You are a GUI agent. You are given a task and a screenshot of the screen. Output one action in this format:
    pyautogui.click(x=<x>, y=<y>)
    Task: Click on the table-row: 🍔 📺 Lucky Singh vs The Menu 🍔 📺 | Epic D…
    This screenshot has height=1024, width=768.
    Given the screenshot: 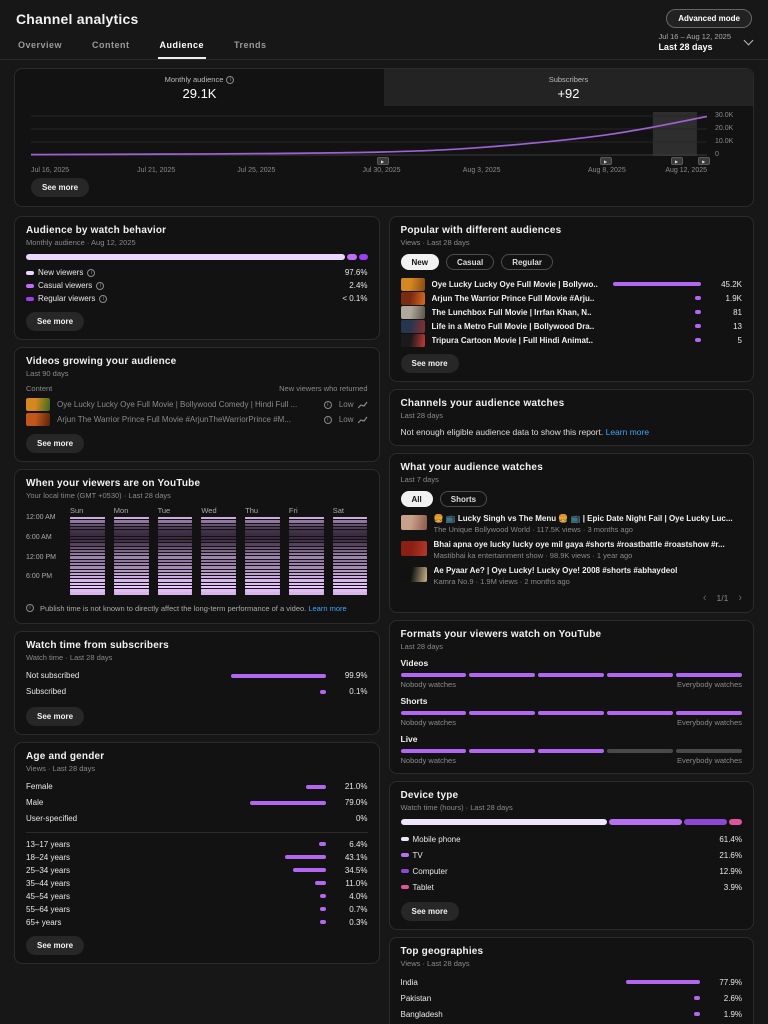 What is the action you would take?
    pyautogui.click(x=571, y=524)
    